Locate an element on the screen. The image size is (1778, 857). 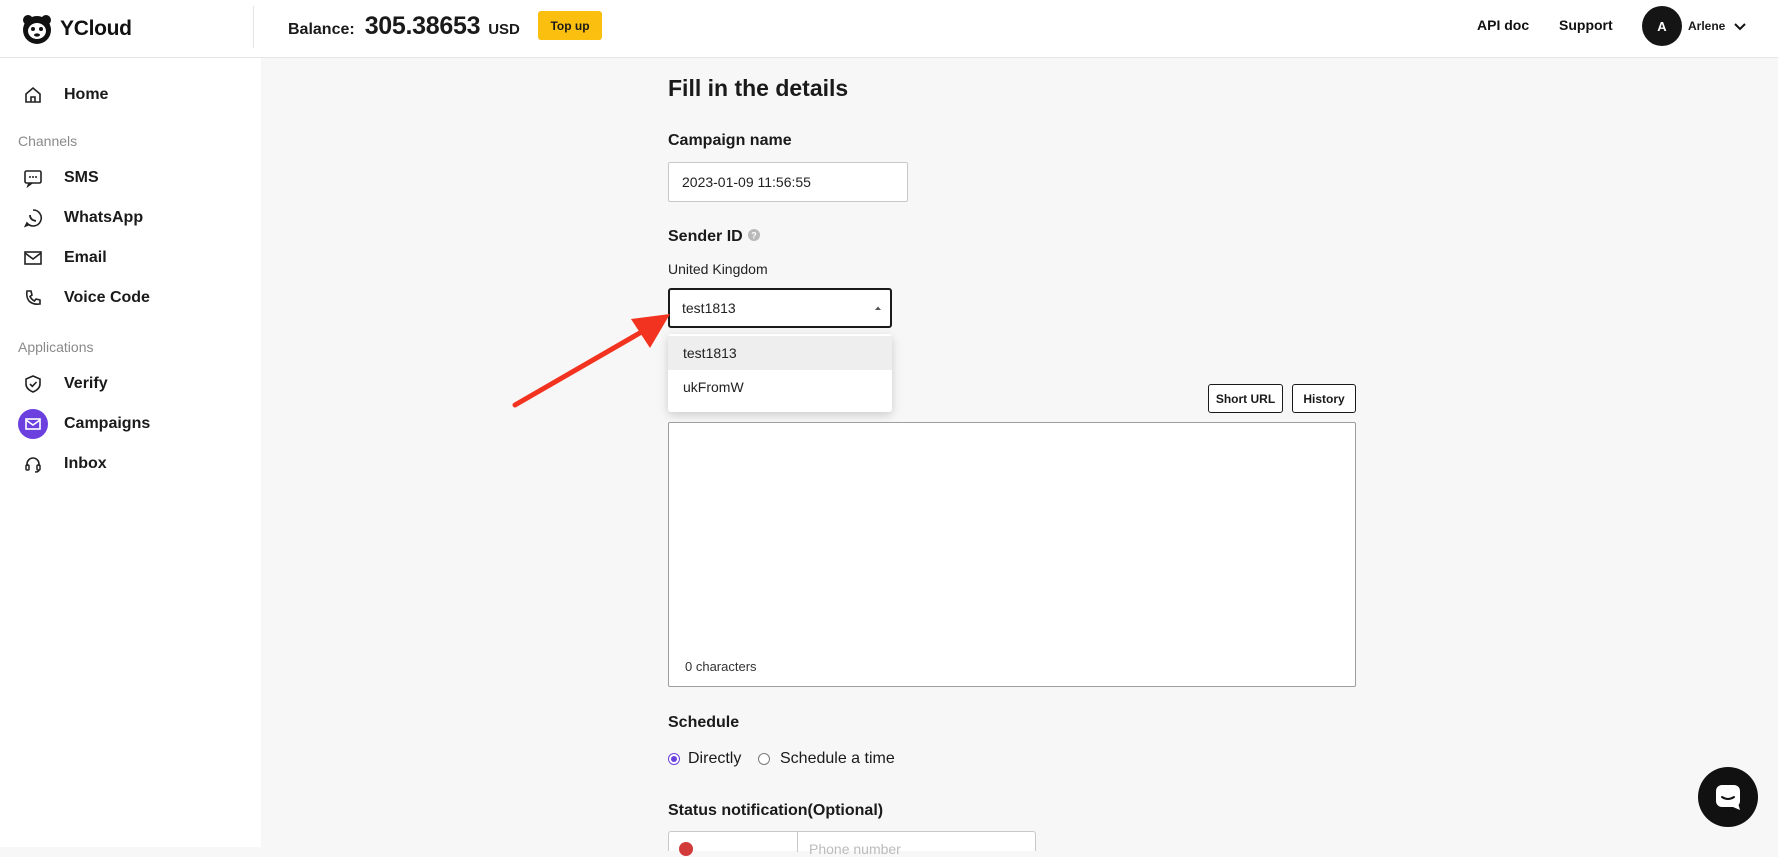
applications-section-title: Applications is located at coordinates (56, 347).